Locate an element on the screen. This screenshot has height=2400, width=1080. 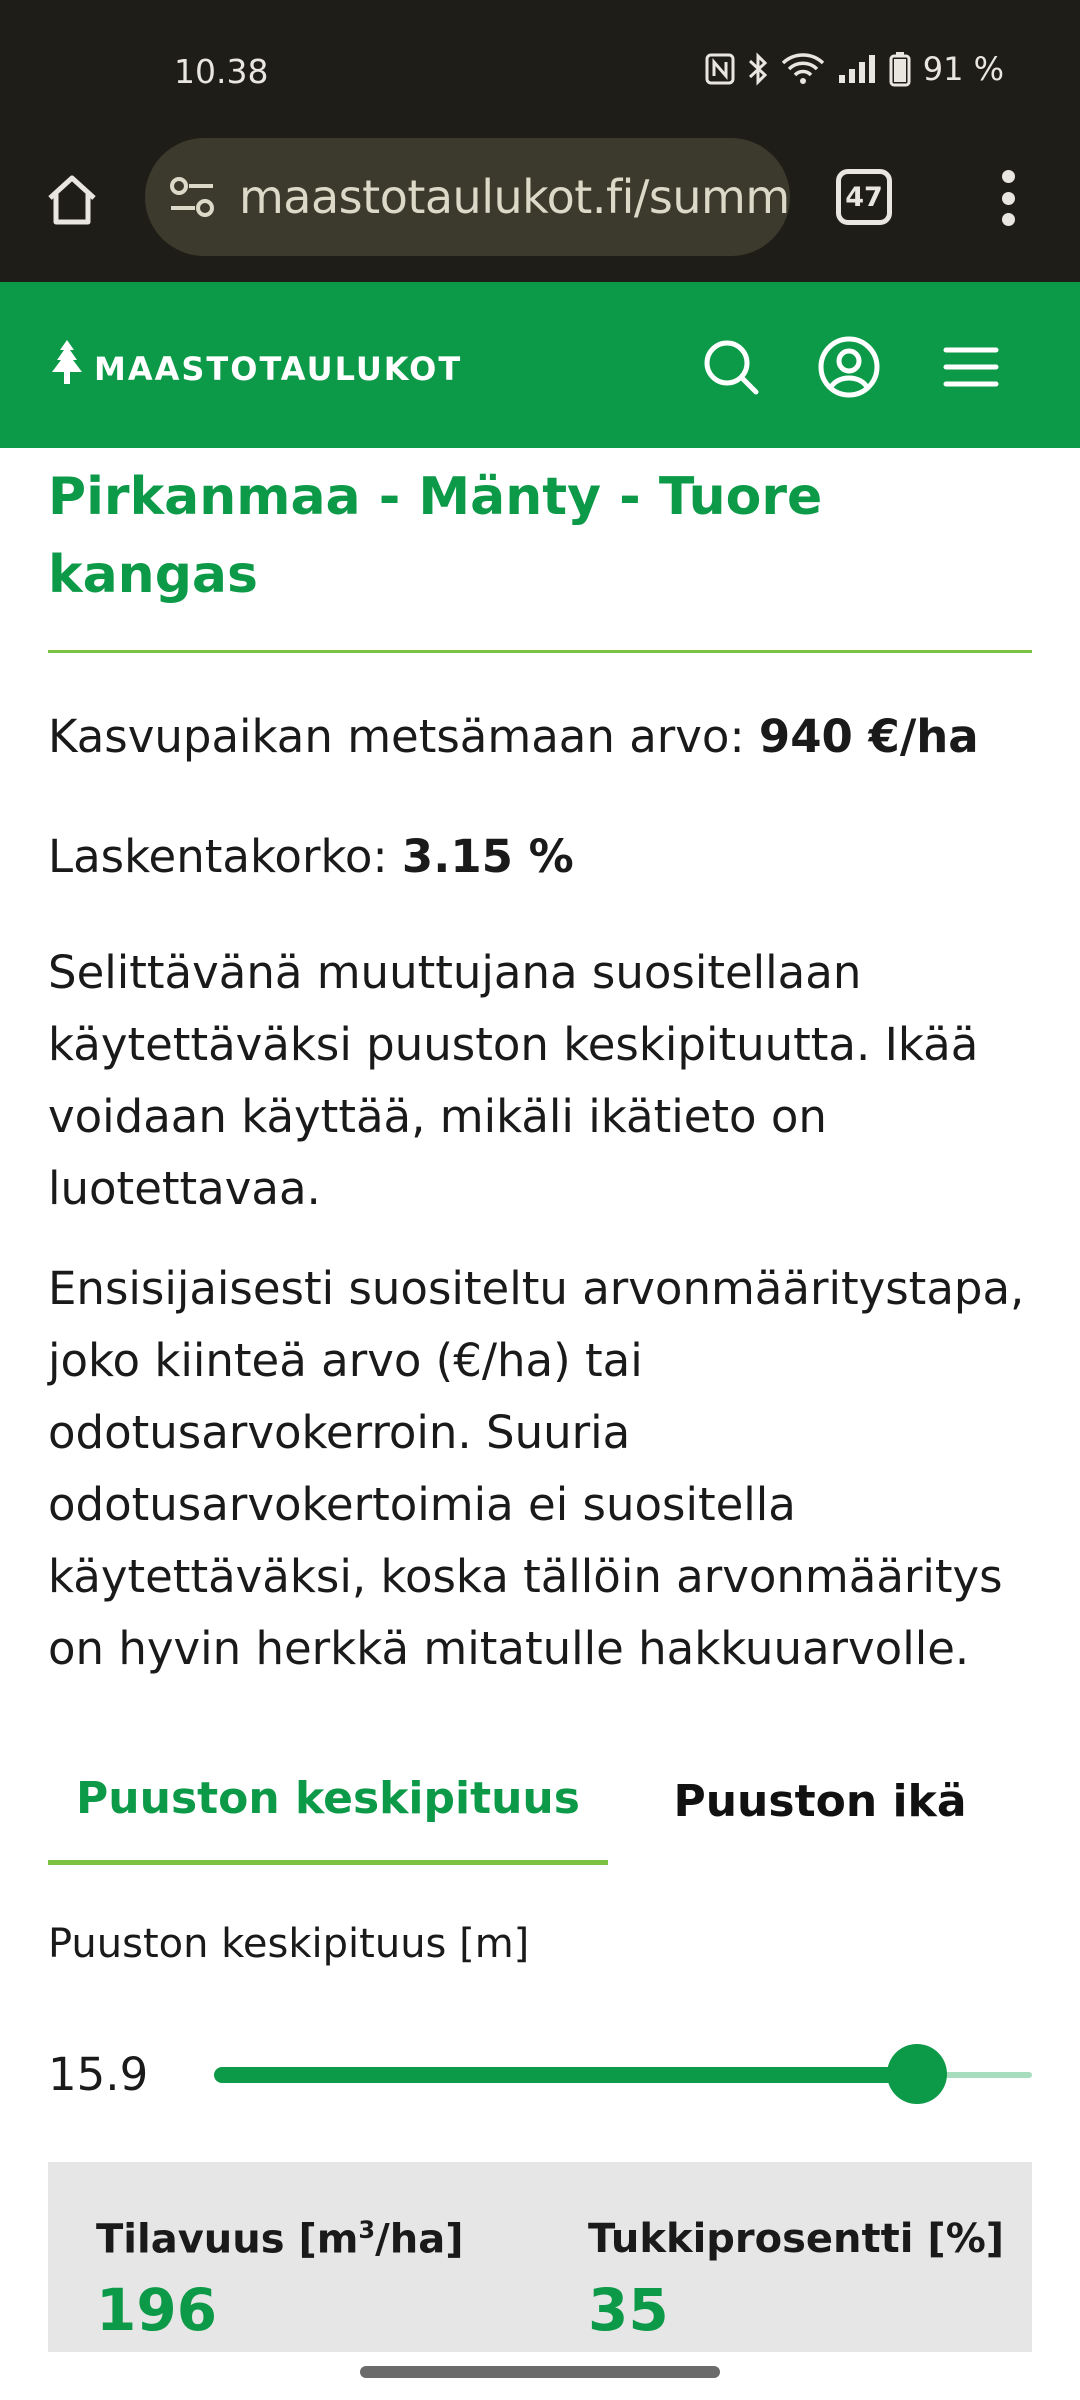
land-value-line: Kasvupaikan metsämaan arvo: 940 €/ha is located at coordinates (540, 737).